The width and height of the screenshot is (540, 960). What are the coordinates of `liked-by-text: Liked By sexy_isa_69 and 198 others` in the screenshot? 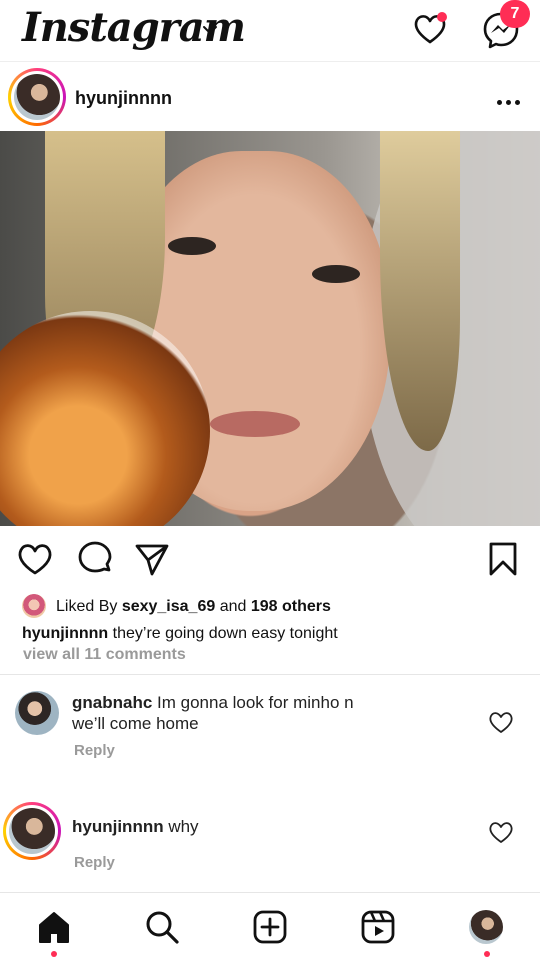 It's located at (193, 606).